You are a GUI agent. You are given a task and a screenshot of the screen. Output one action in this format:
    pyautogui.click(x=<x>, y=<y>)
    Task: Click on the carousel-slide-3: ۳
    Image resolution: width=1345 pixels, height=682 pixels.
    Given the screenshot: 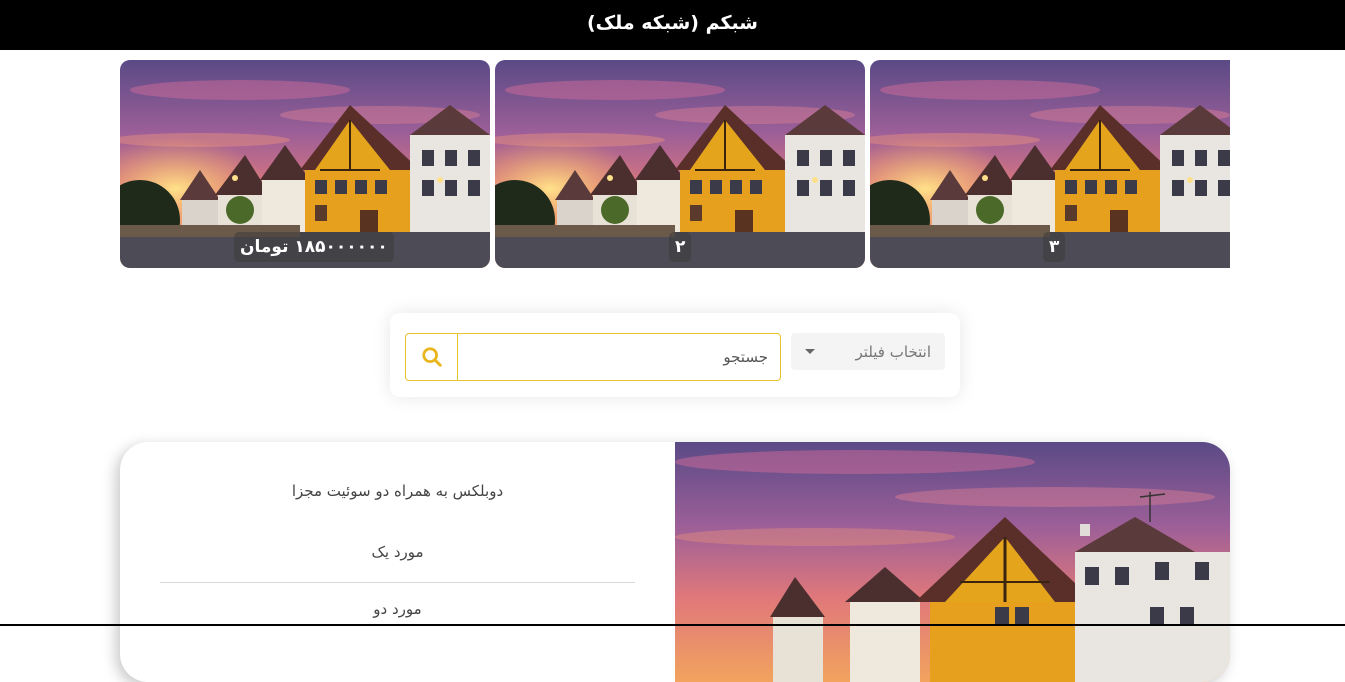 What is the action you would take?
    pyautogui.click(x=1050, y=164)
    